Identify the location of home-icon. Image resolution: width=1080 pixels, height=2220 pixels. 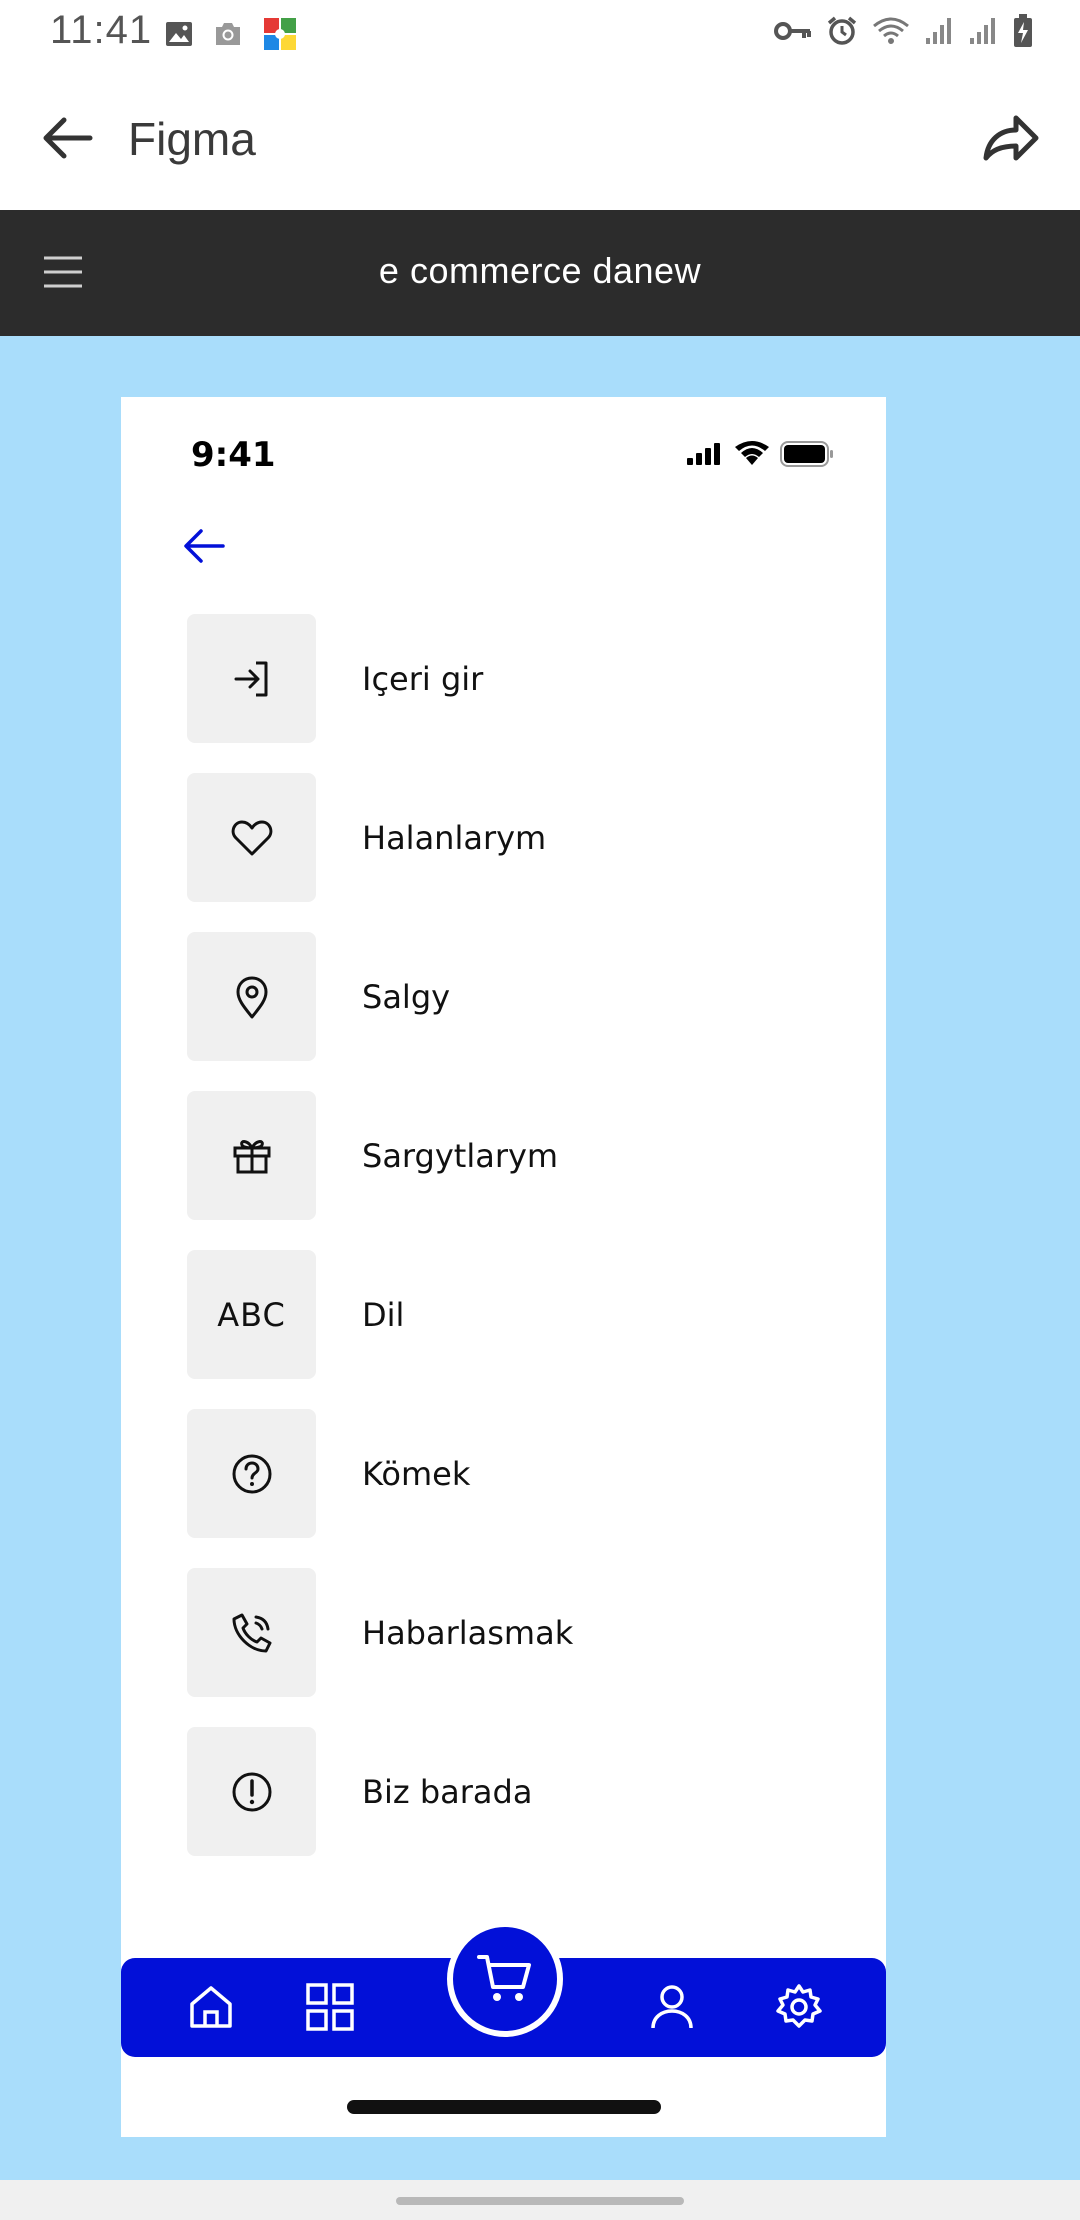
(211, 2007).